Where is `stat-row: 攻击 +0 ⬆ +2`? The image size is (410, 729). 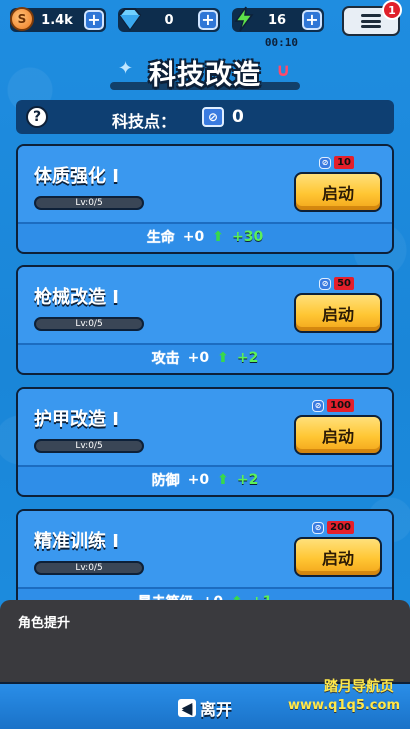 stat-row: 攻击 +0 ⬆ +2 is located at coordinates (205, 358).